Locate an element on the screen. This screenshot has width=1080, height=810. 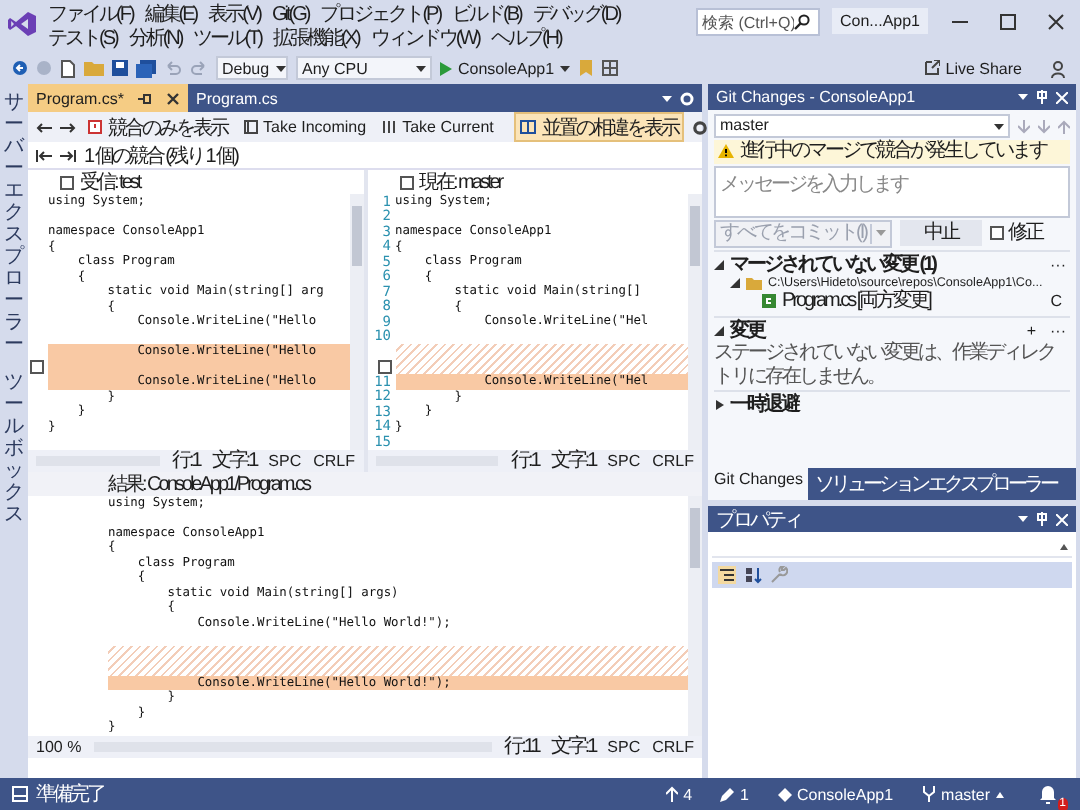
categorized-icon is located at coordinates (727, 575).